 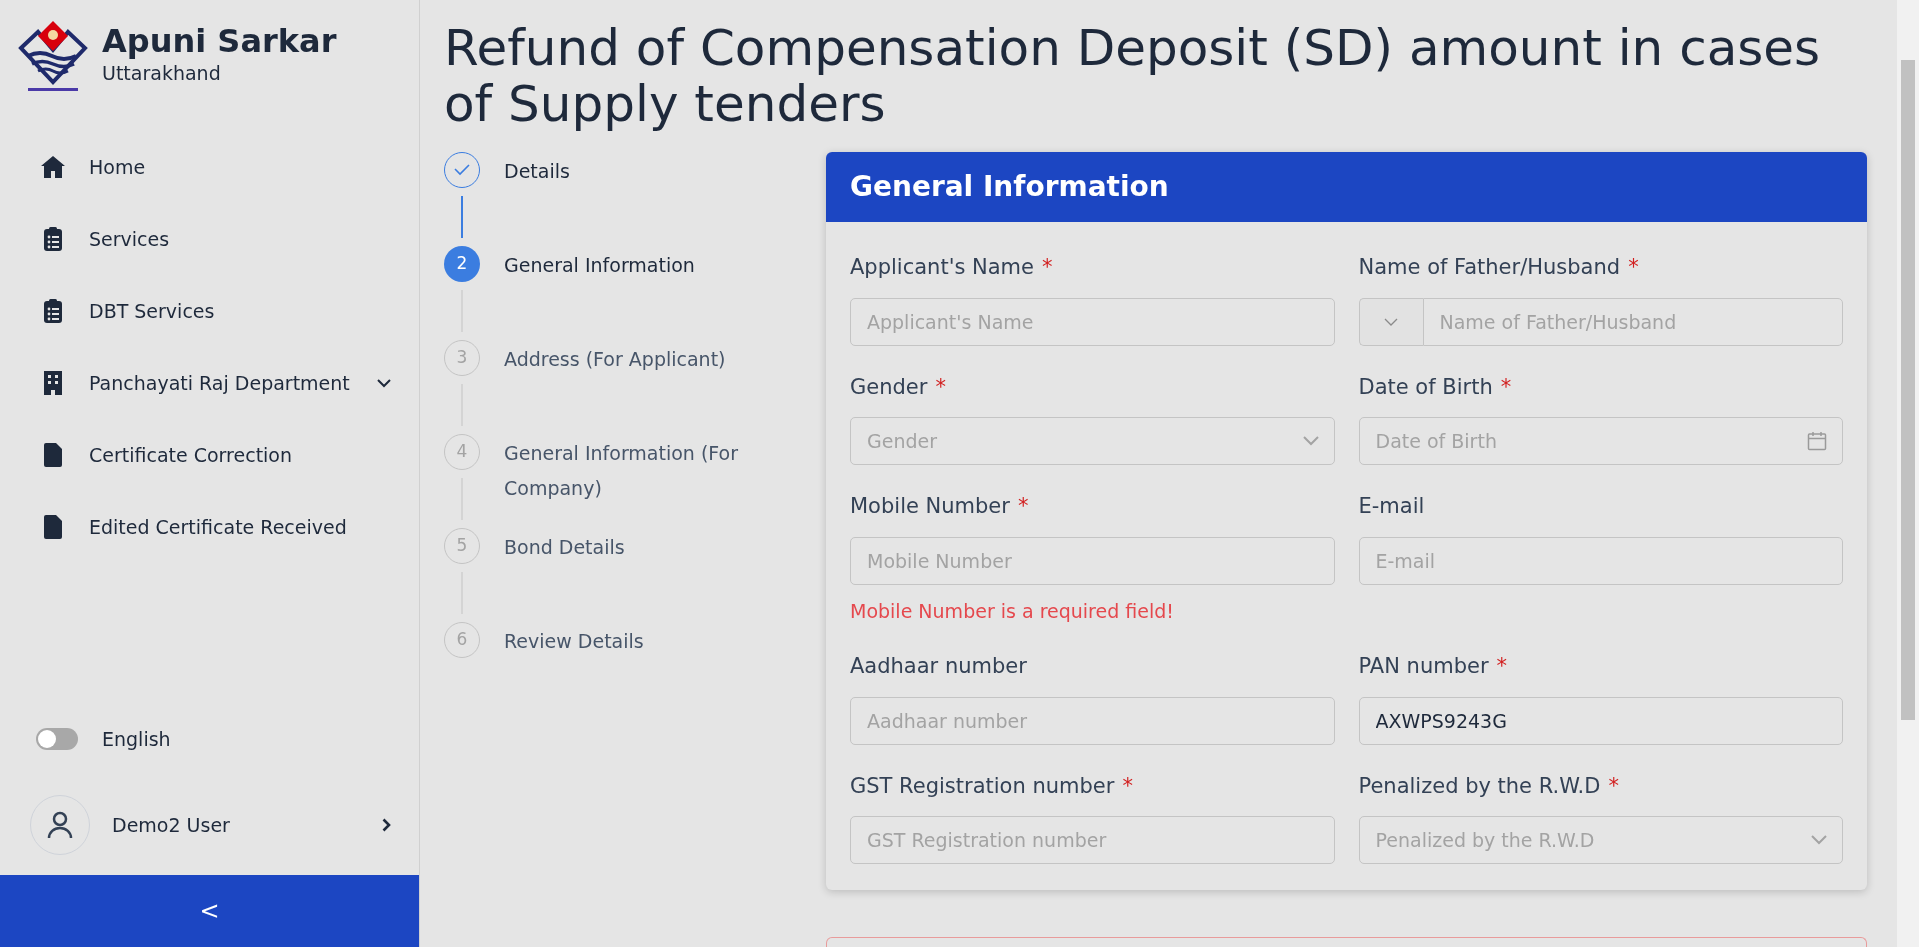 What do you see at coordinates (1092, 441) in the screenshot?
I see `select-field: Gender` at bounding box center [1092, 441].